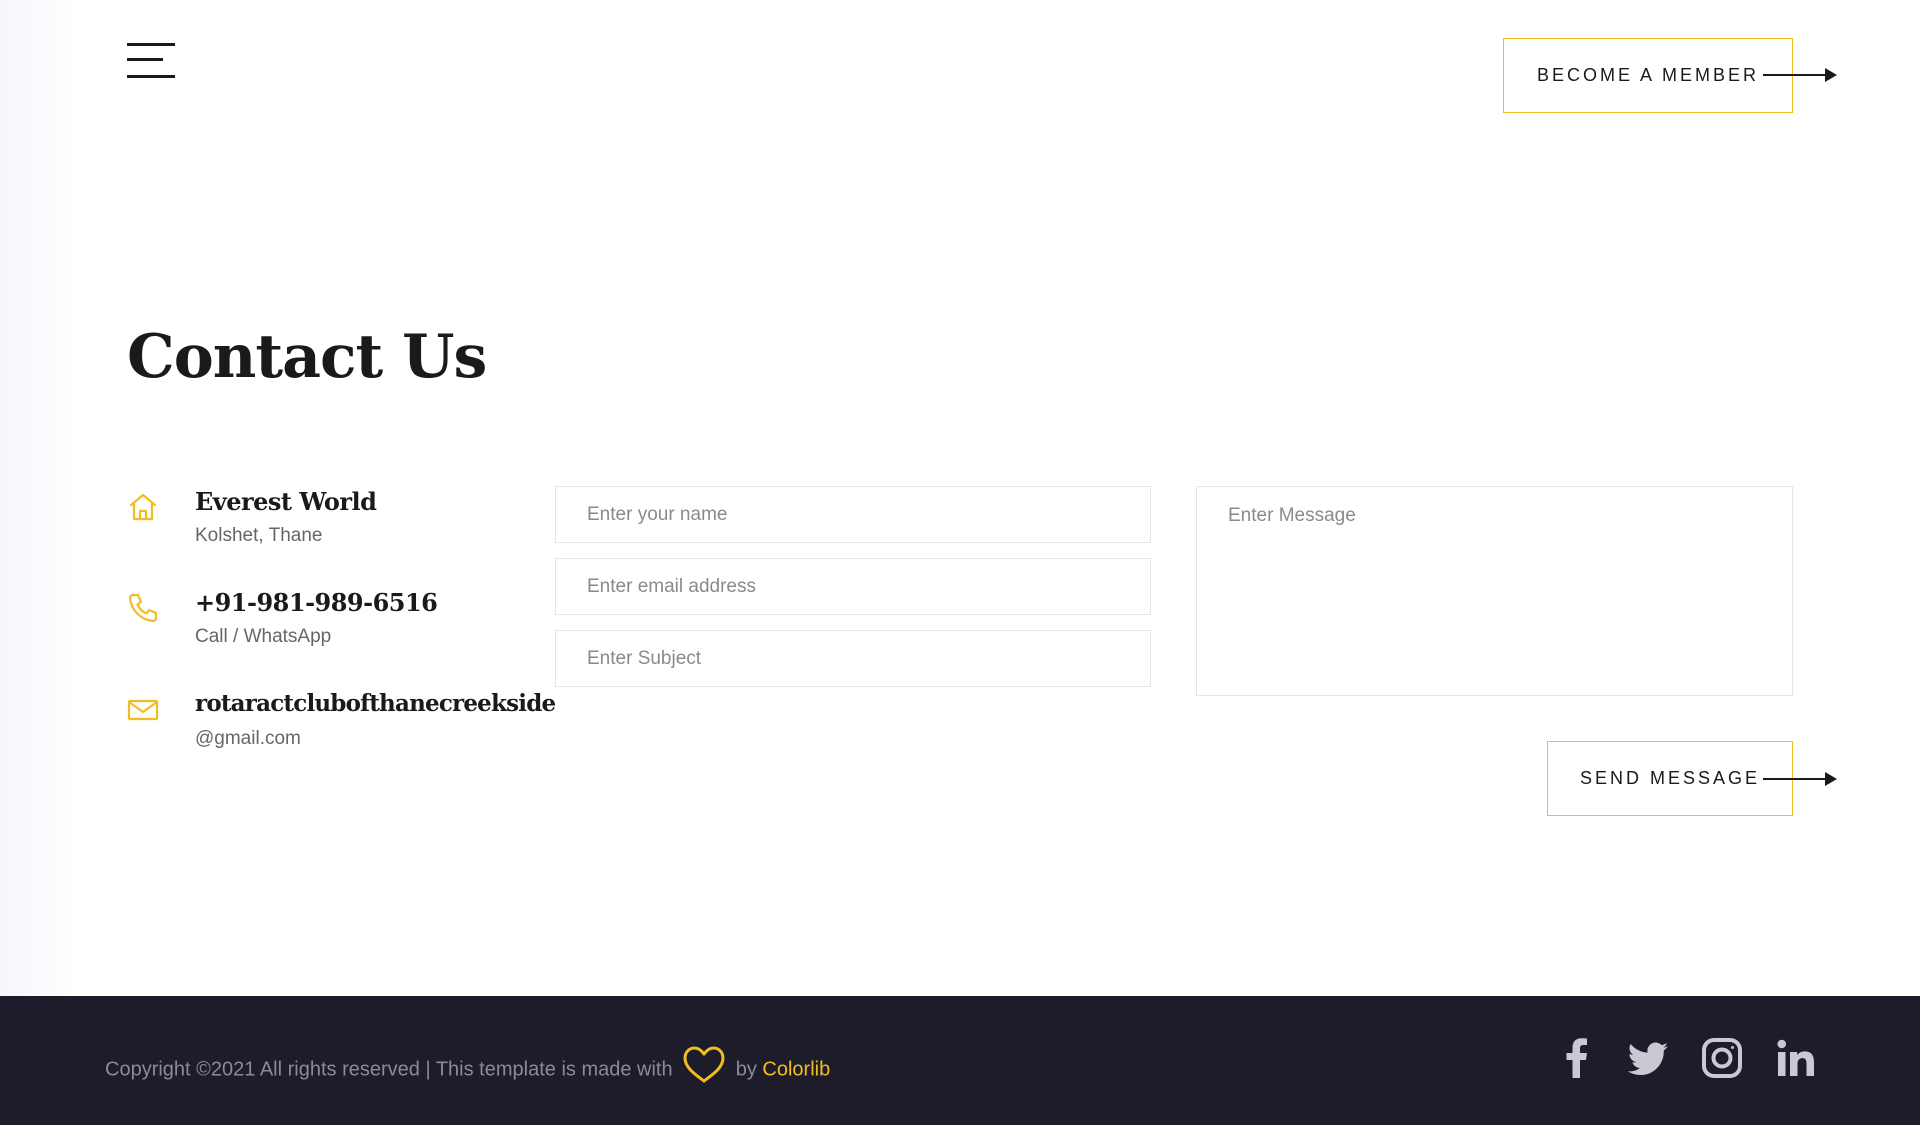 Image resolution: width=1920 pixels, height=1125 pixels. I want to click on mail-icon, so click(143, 710).